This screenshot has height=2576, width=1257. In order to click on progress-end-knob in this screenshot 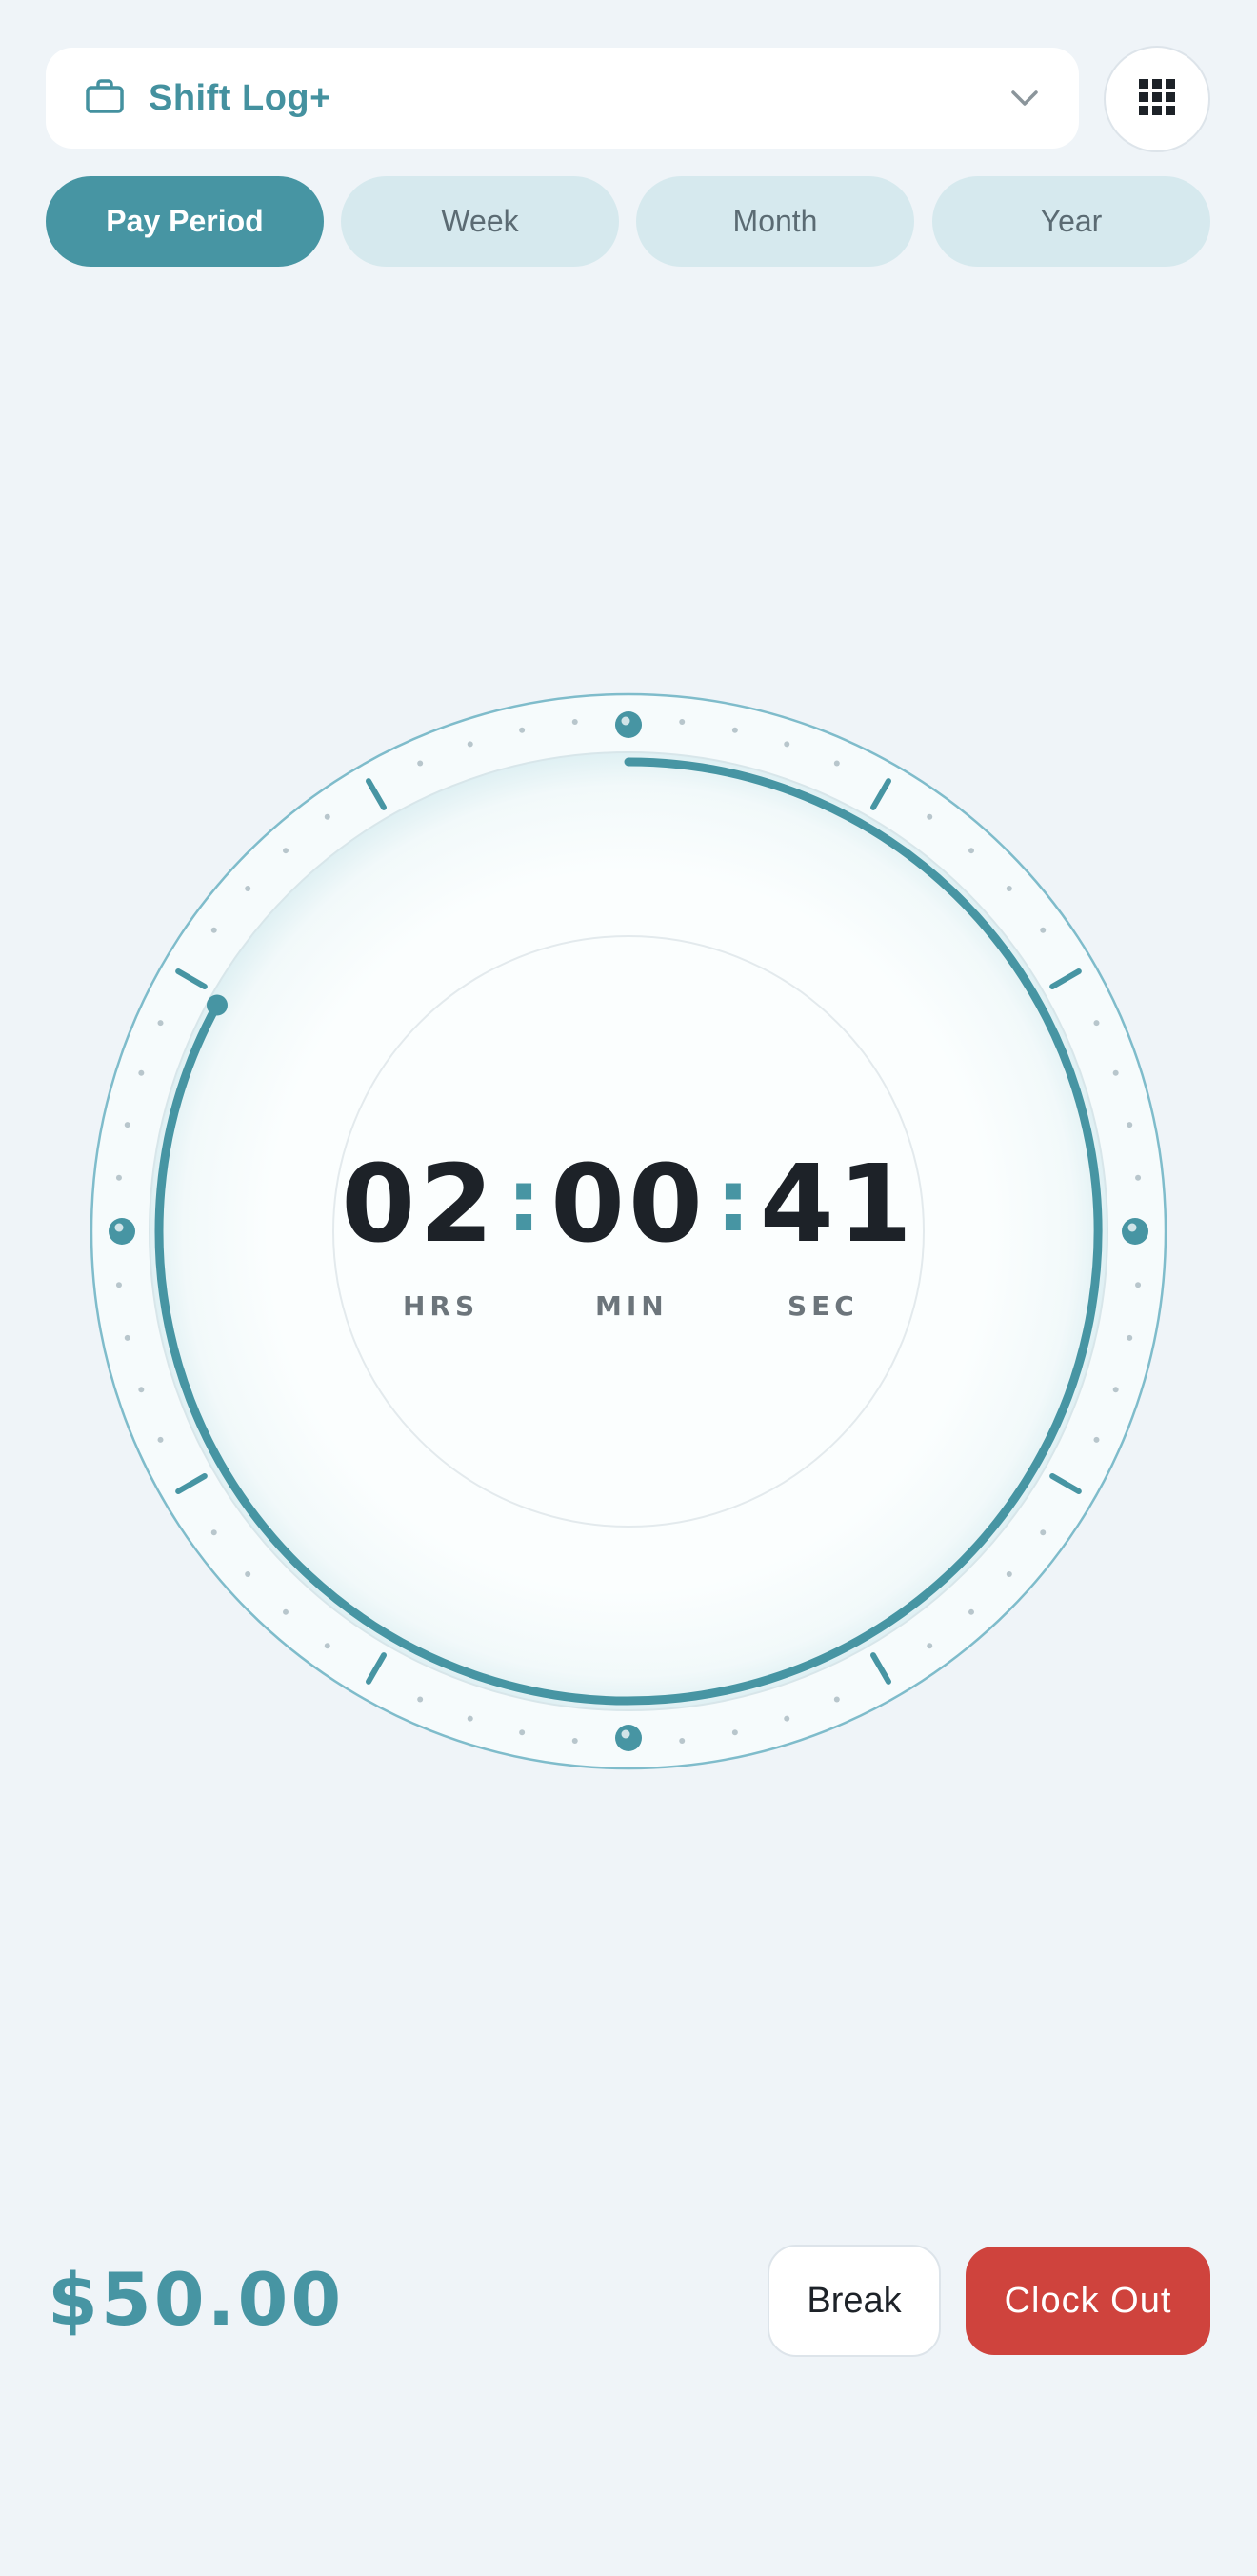, I will do `click(217, 1005)`.